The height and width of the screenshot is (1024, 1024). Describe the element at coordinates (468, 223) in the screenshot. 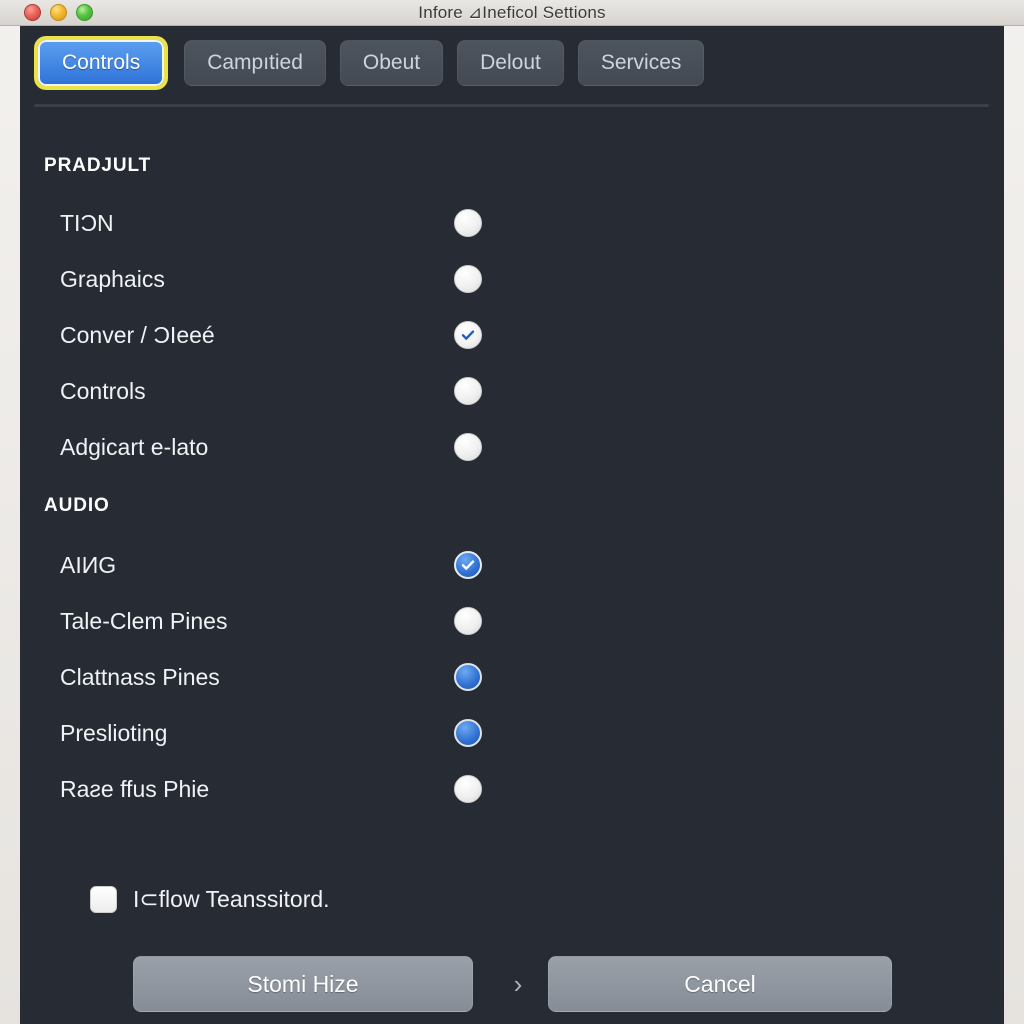

I see `setting-toggle-tion` at that location.